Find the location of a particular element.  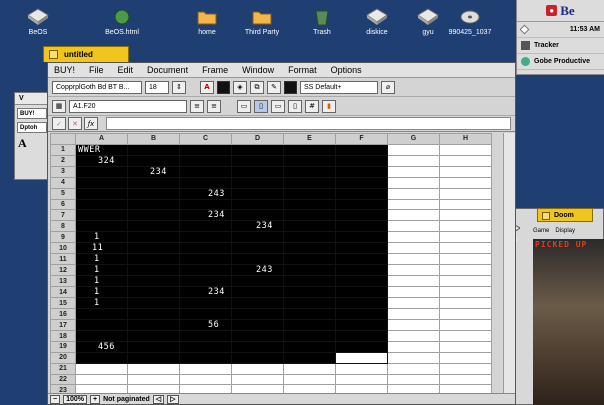

cell-B15 is located at coordinates (153, 303).